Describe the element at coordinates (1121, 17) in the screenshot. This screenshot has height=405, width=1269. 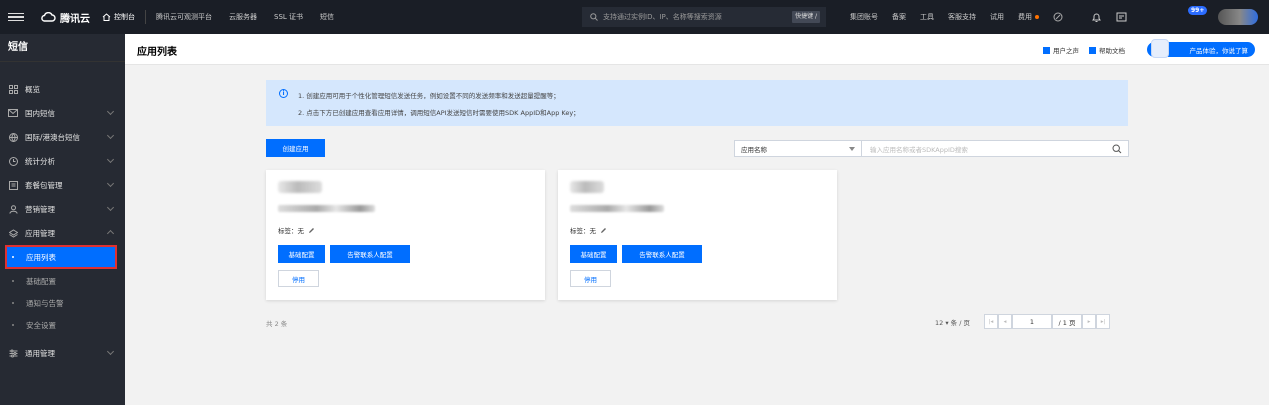
I see `ticket-icon` at that location.